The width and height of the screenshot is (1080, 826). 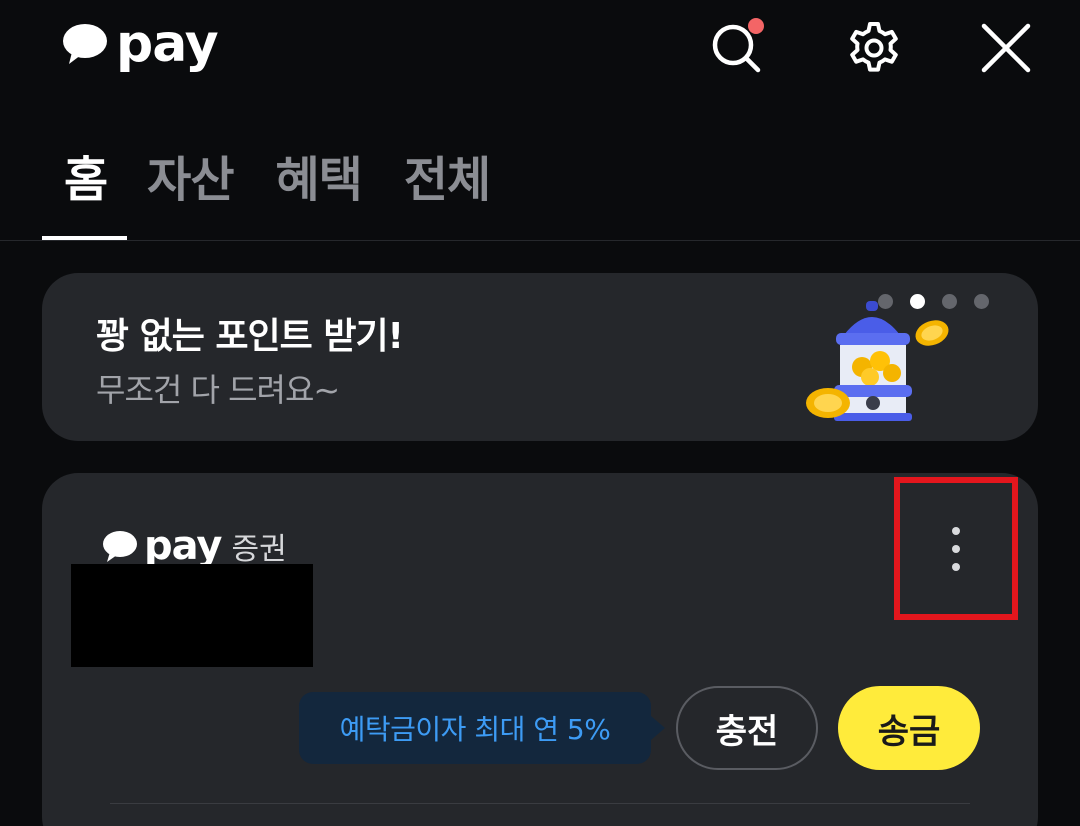 I want to click on kakaopay-logo: pay, so click(x=140, y=44).